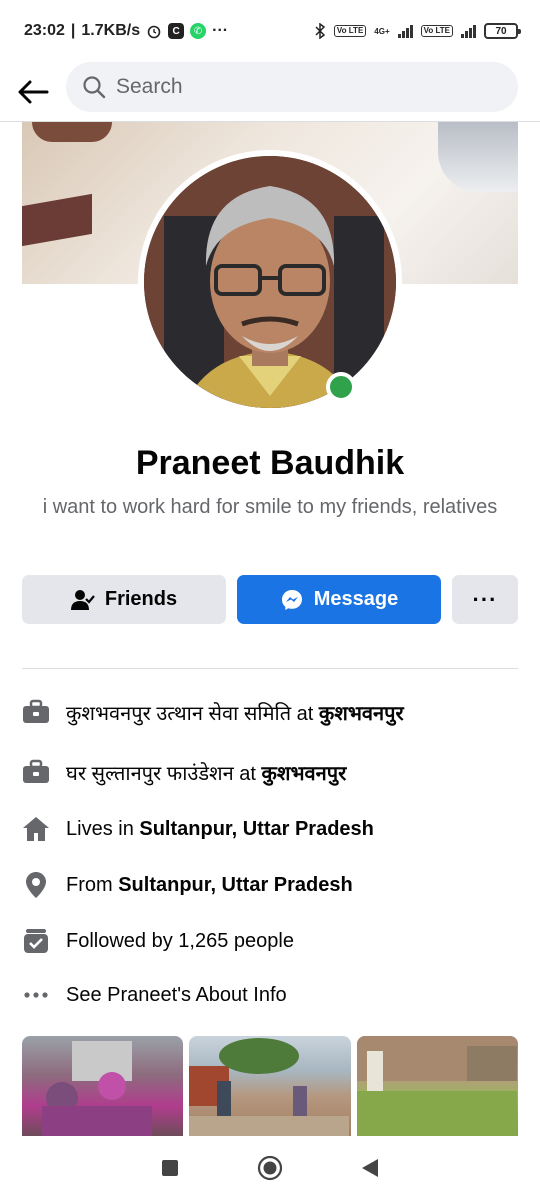 The height and width of the screenshot is (1200, 540). Describe the element at coordinates (382, 31) in the screenshot. I see `network-type: 4G+` at that location.